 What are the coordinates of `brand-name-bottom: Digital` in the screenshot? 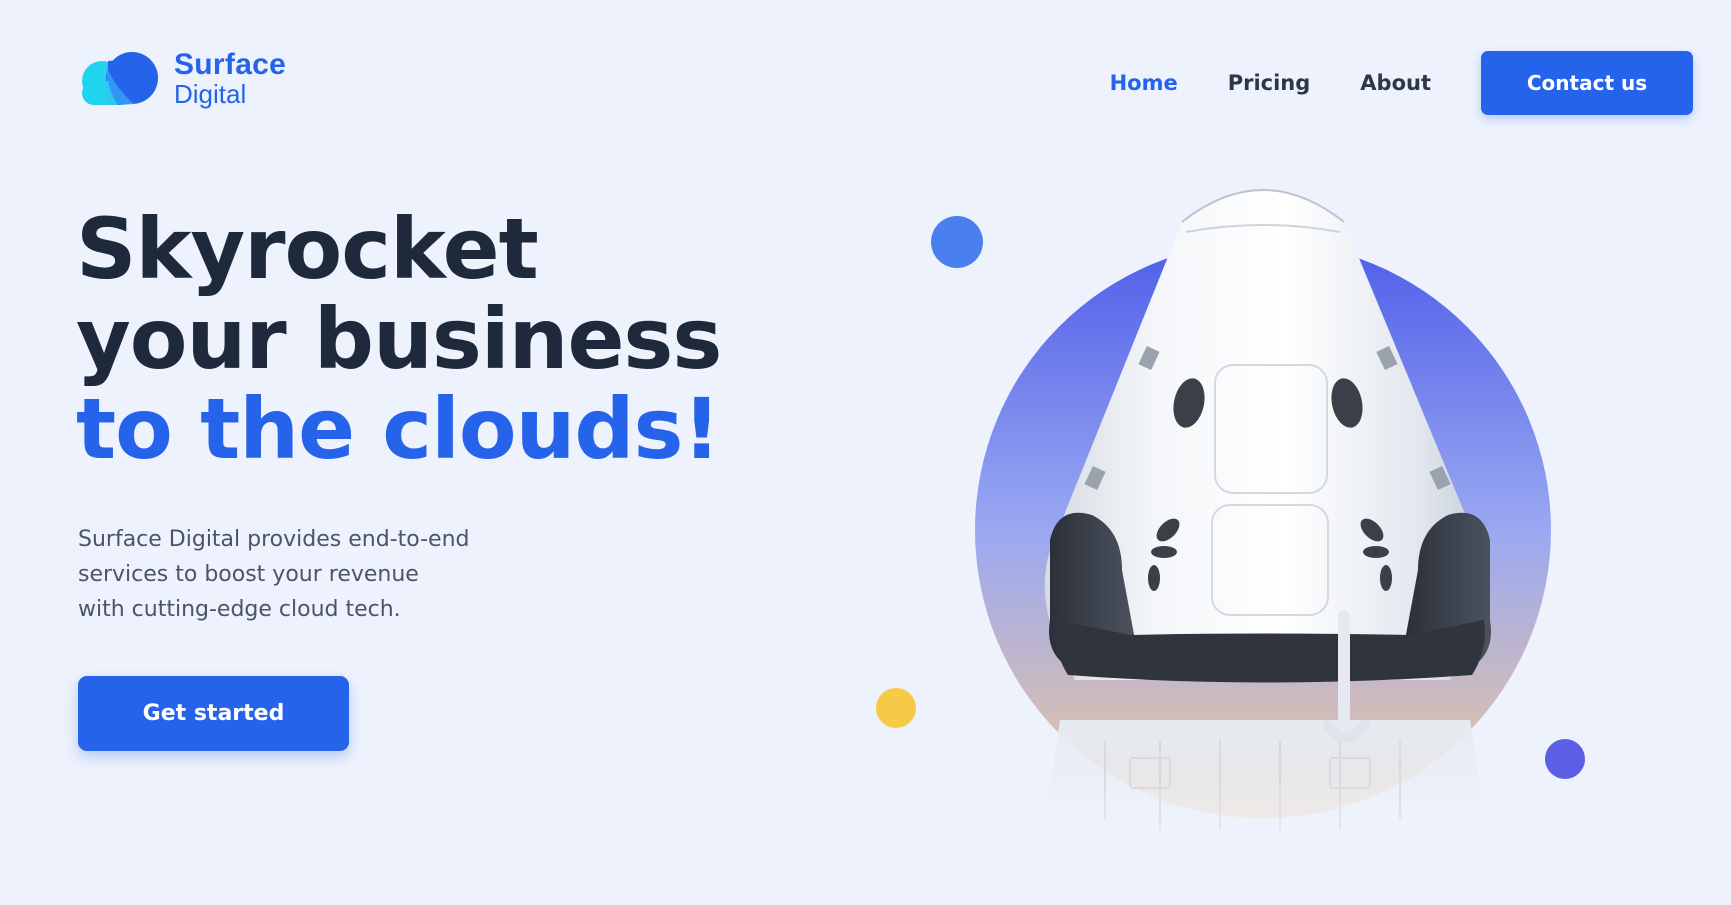 It's located at (210, 94).